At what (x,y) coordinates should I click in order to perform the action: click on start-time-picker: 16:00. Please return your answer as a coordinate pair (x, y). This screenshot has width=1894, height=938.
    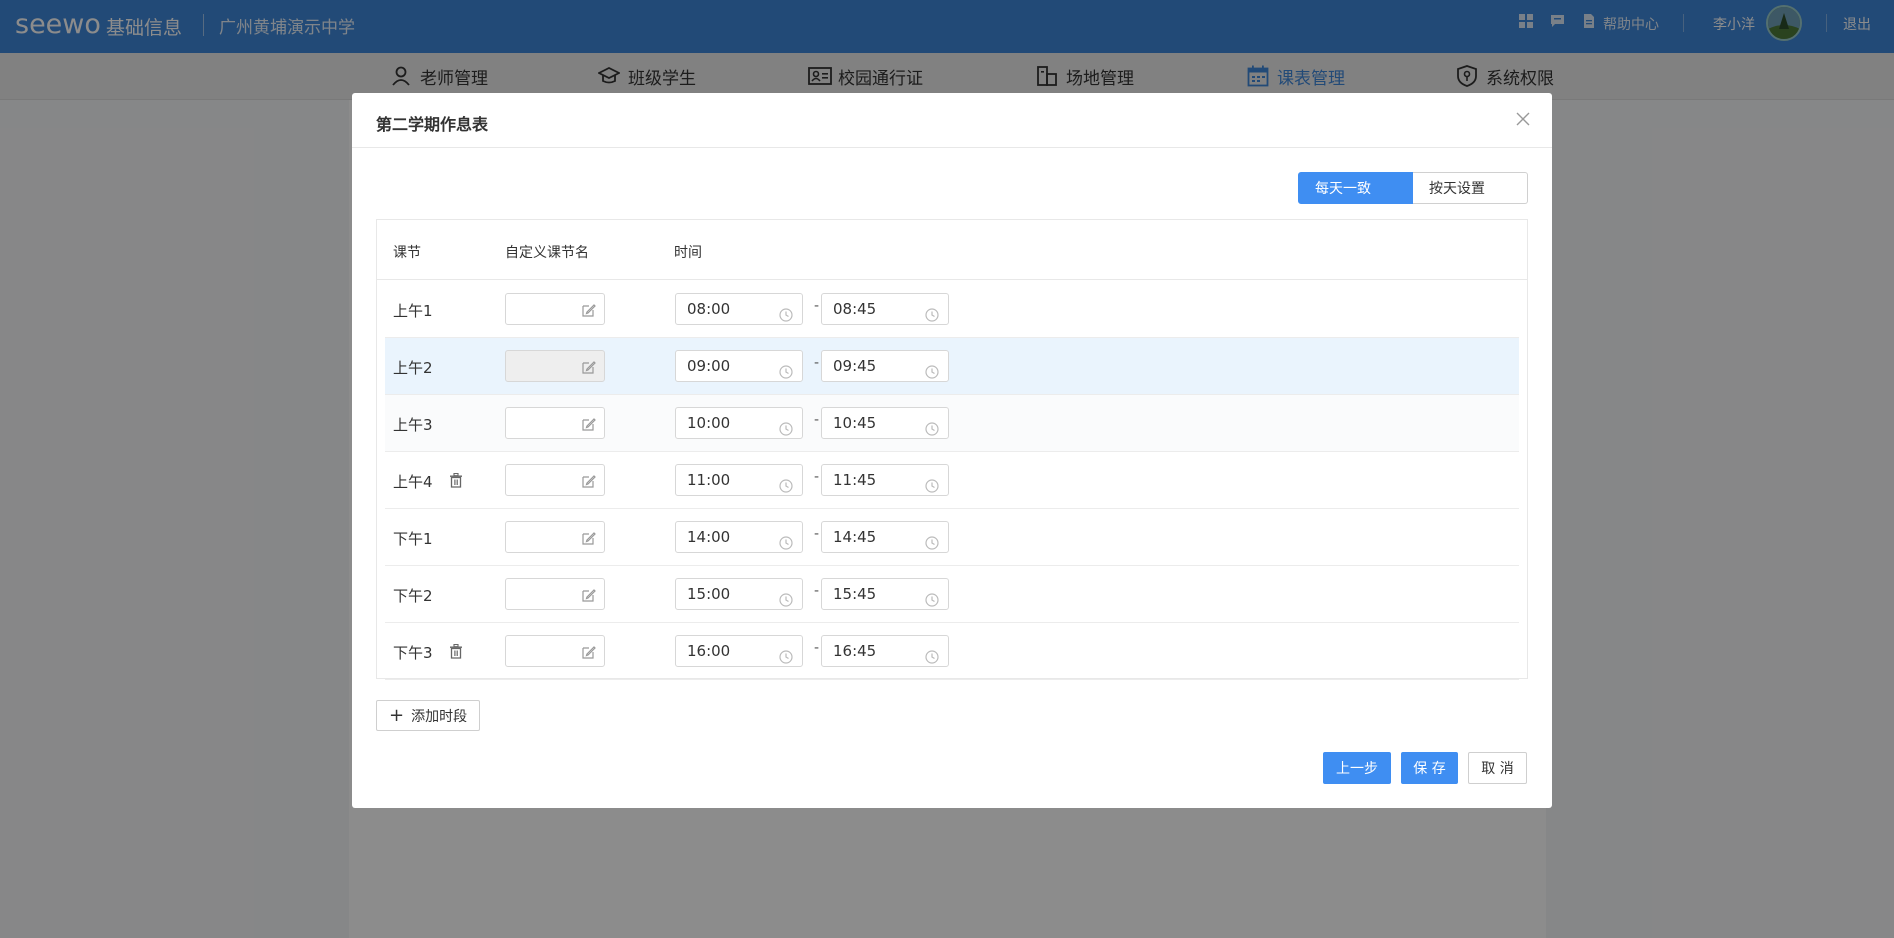
    Looking at the image, I should click on (739, 651).